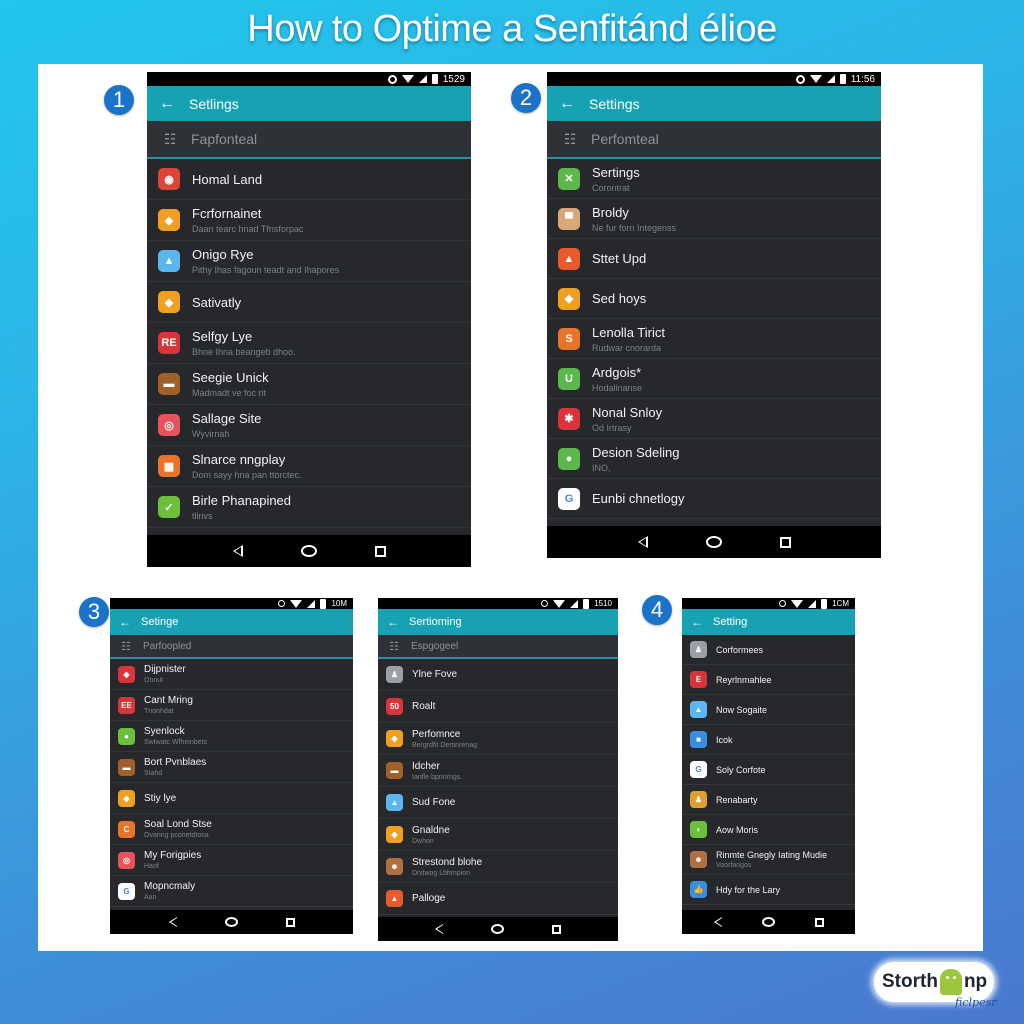 Image resolution: width=1024 pixels, height=1024 pixels. Describe the element at coordinates (231, 860) in the screenshot. I see `settings-list-item: ◎ My Forigpies Haof` at that location.